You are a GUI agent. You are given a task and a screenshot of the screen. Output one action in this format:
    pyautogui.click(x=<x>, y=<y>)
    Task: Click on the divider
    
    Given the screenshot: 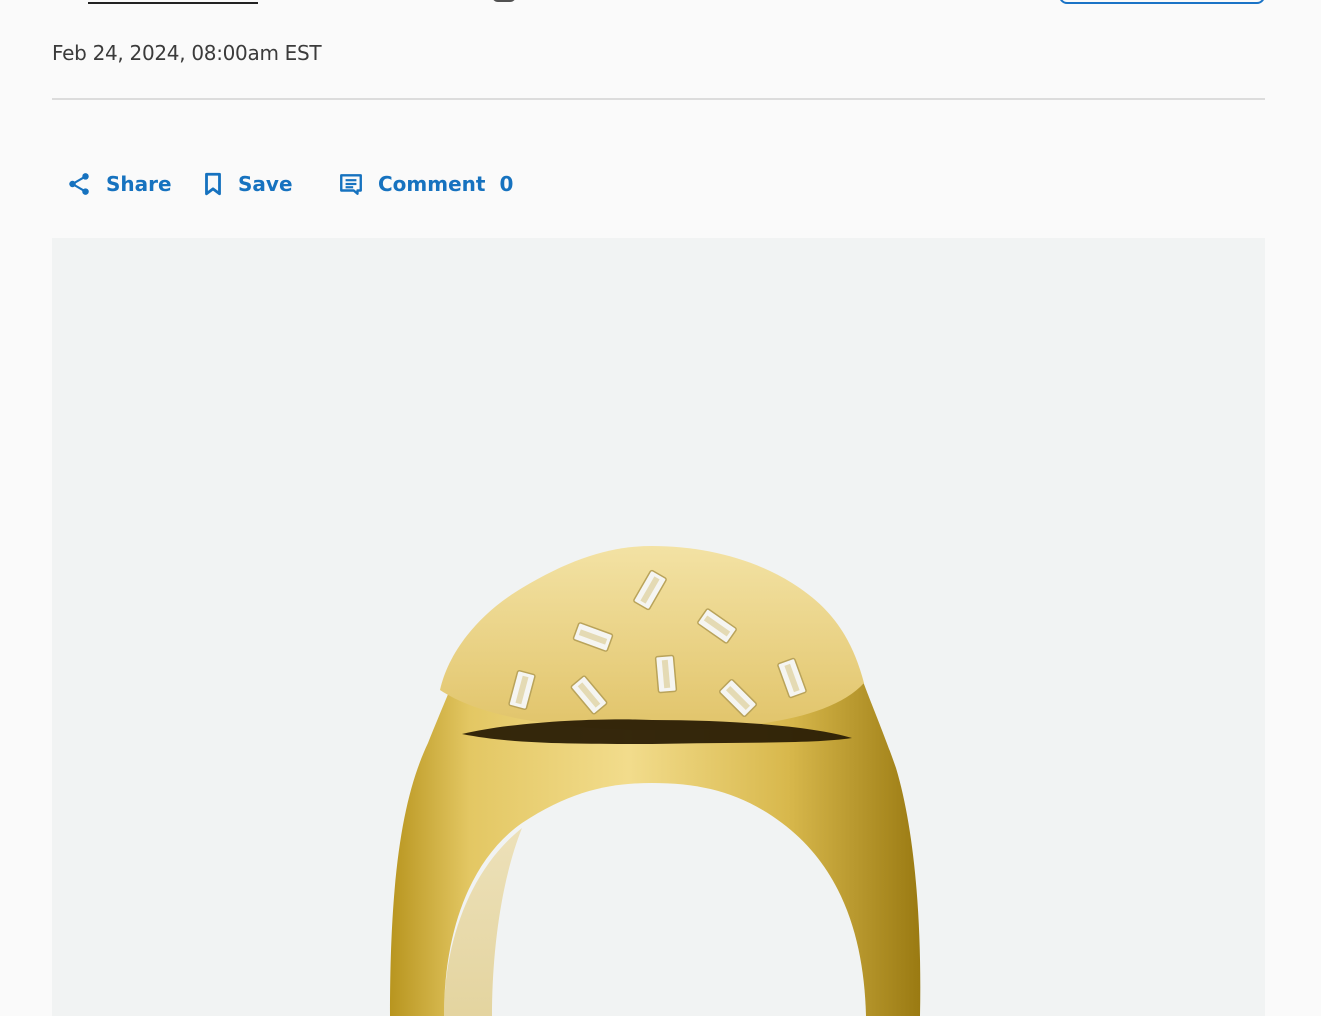 What is the action you would take?
    pyautogui.click(x=658, y=99)
    